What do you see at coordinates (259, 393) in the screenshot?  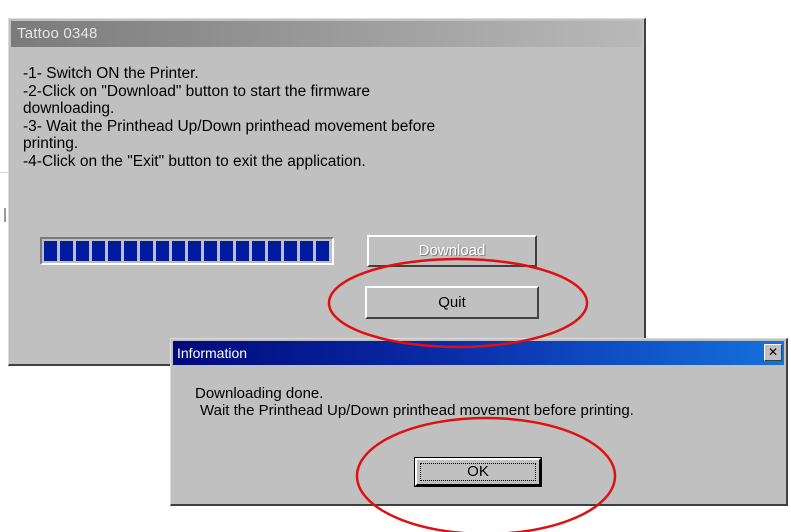 I see `info-message-line: Downloading done.` at bounding box center [259, 393].